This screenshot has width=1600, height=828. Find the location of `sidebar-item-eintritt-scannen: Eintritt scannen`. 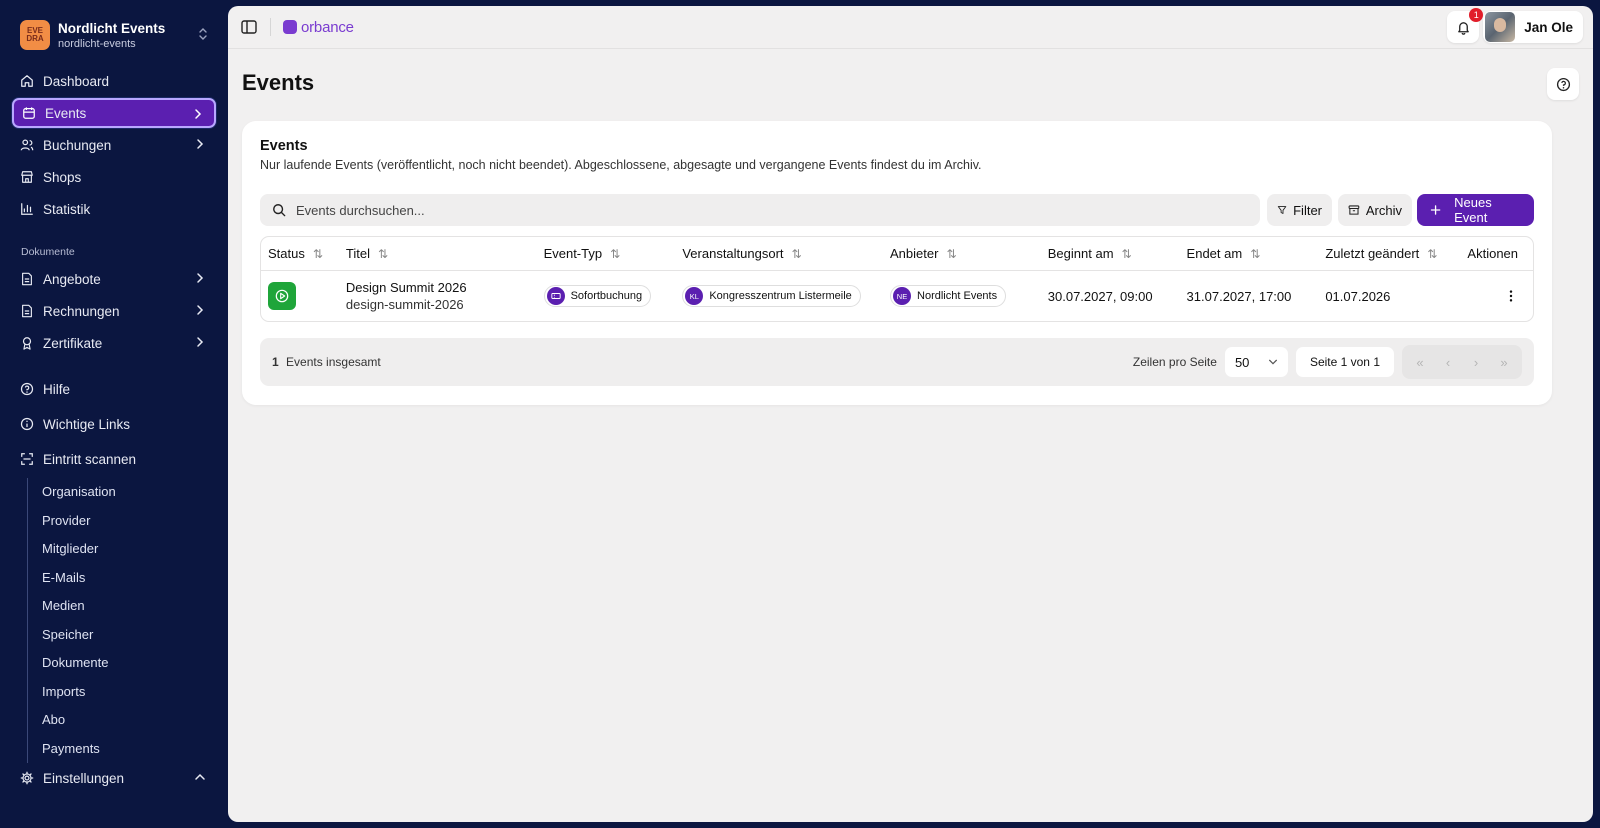

sidebar-item-eintritt-scannen: Eintritt scannen is located at coordinates (114, 459).